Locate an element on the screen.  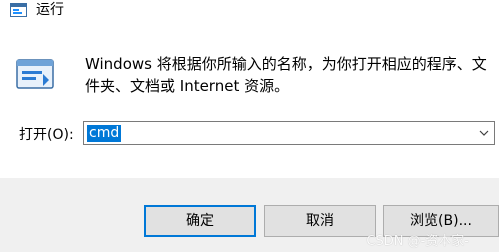
watermark-text: CSDN @-资本家- is located at coordinates (417, 241).